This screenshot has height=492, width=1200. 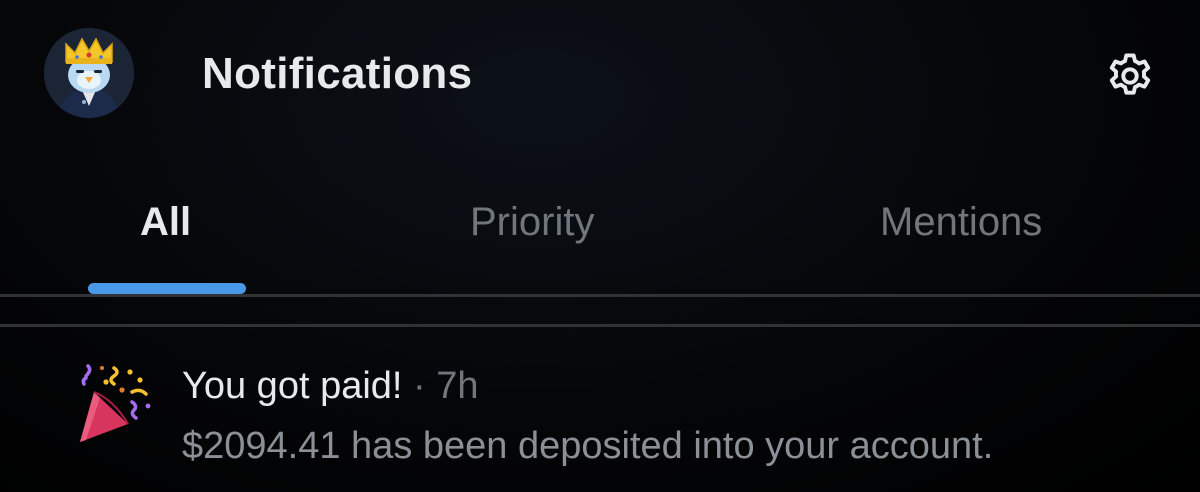 I want to click on gear-icon, so click(x=1130, y=74).